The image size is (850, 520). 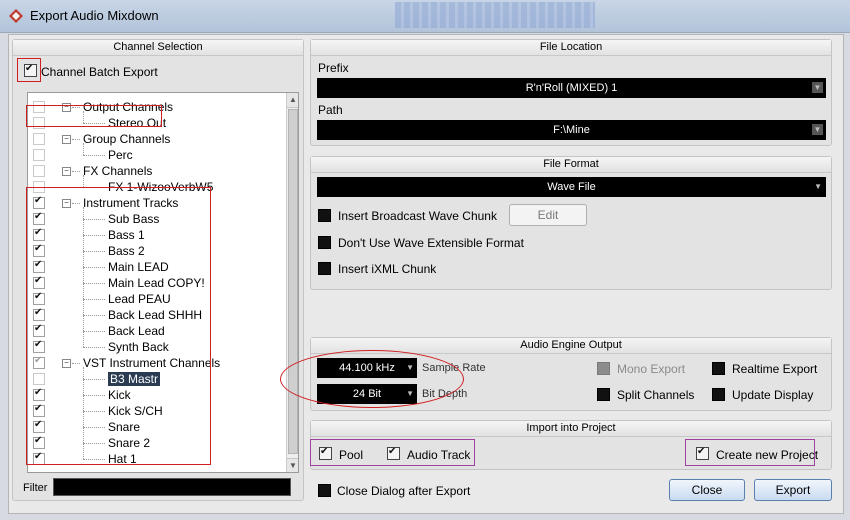 What do you see at coordinates (157, 331) in the screenshot?
I see `tree-row: Back Lead` at bounding box center [157, 331].